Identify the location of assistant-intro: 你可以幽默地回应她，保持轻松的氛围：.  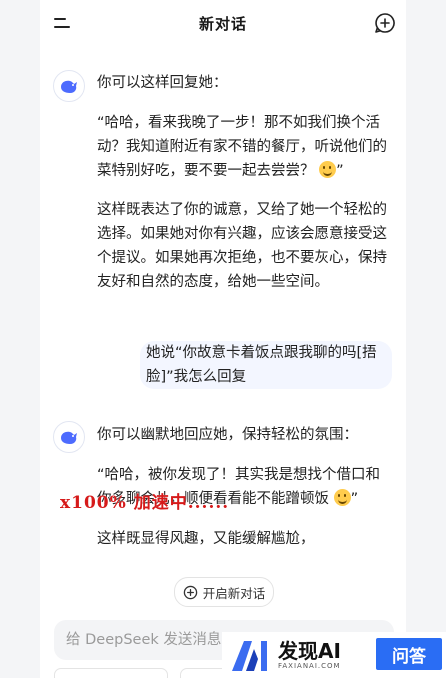
(227, 435).